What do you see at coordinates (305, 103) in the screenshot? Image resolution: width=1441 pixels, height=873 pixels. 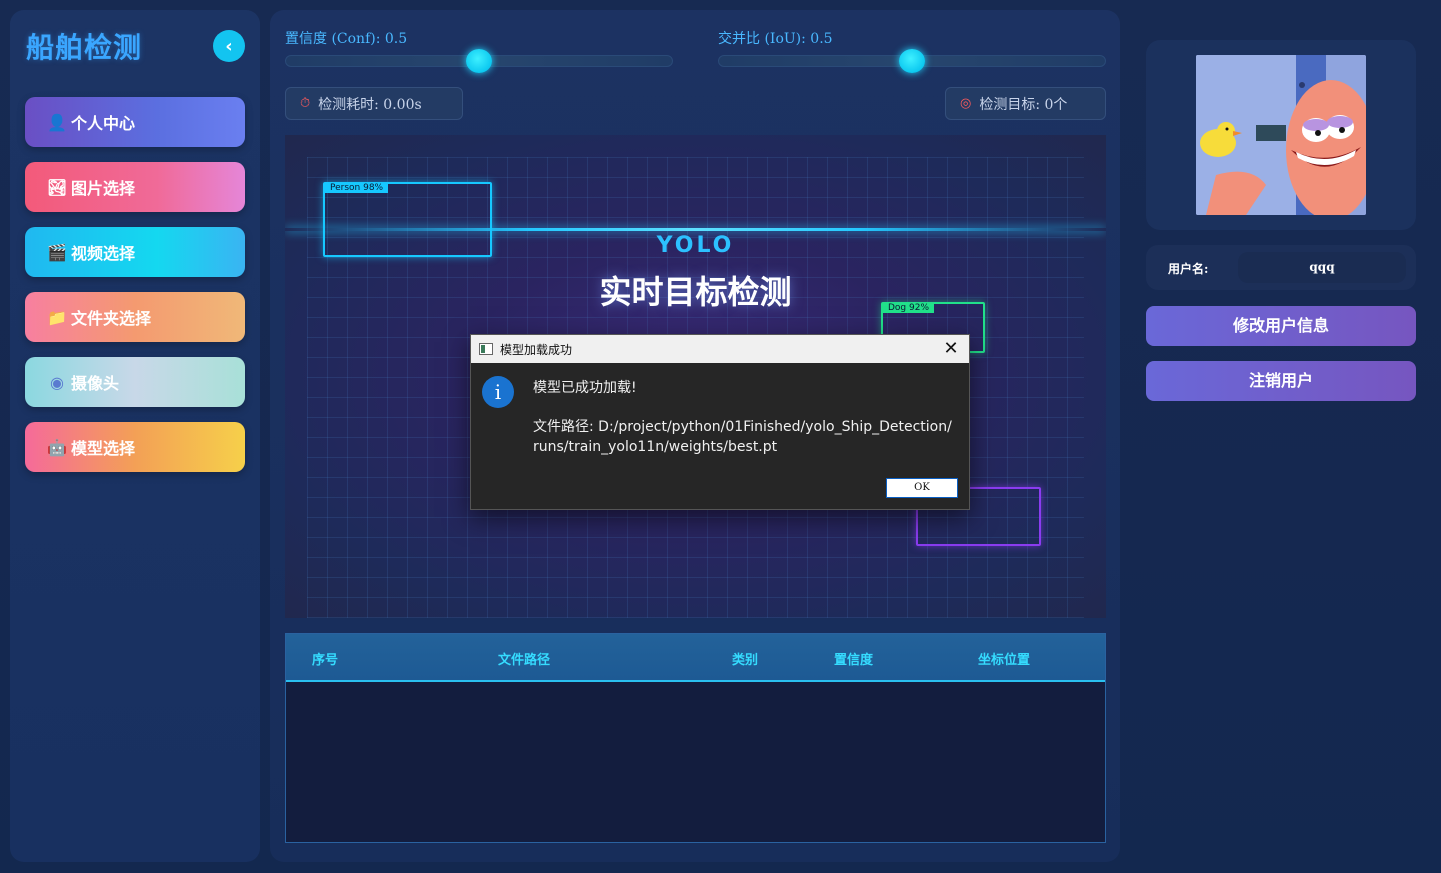 I see `stopwatch-icon: ⏱` at bounding box center [305, 103].